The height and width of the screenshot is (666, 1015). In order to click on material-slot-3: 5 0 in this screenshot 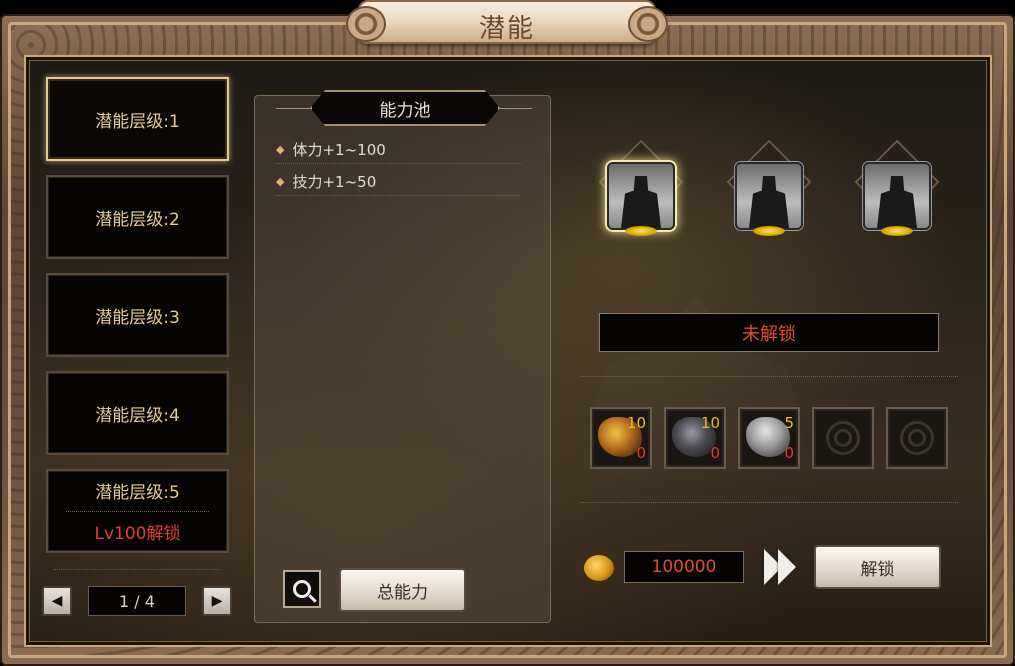, I will do `click(769, 438)`.